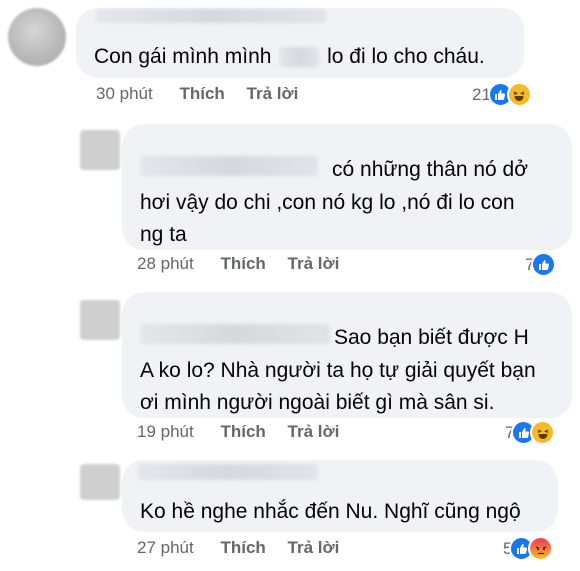 The image size is (580, 571). I want to click on comment-actions: 19 phút Thích Trả lời, so click(238, 432).